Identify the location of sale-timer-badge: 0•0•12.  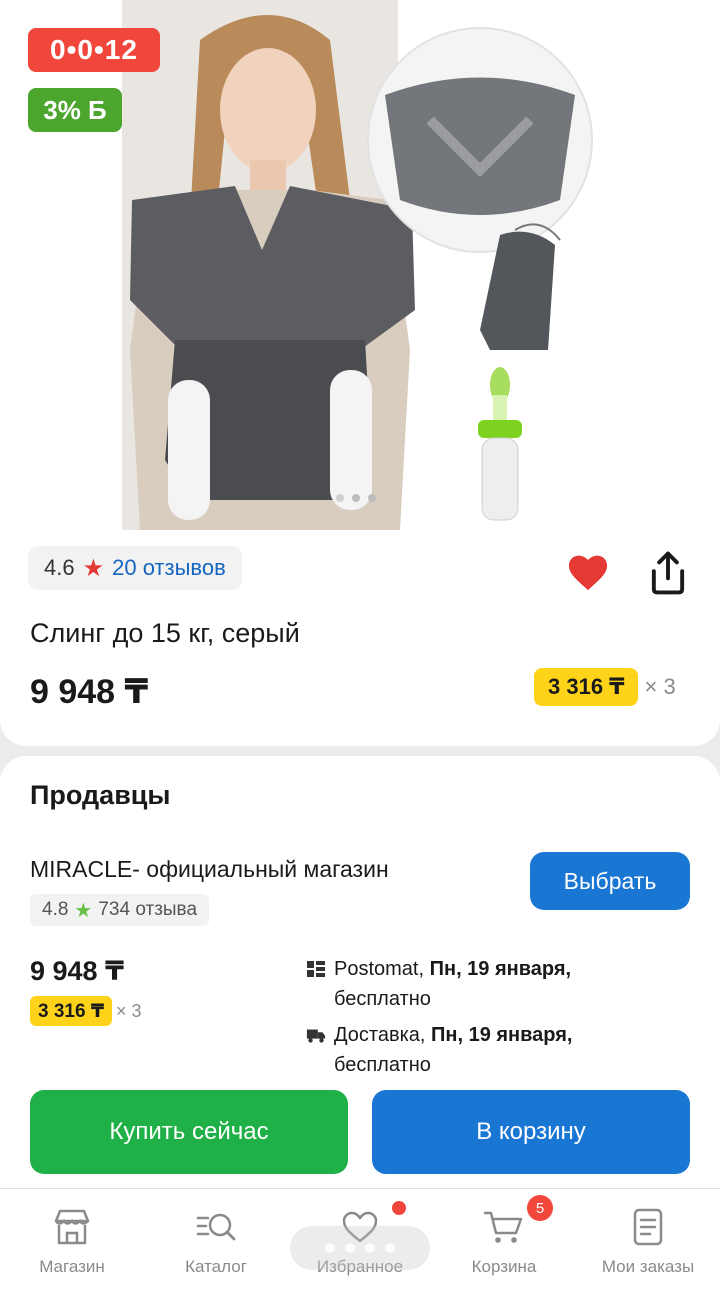
(94, 50).